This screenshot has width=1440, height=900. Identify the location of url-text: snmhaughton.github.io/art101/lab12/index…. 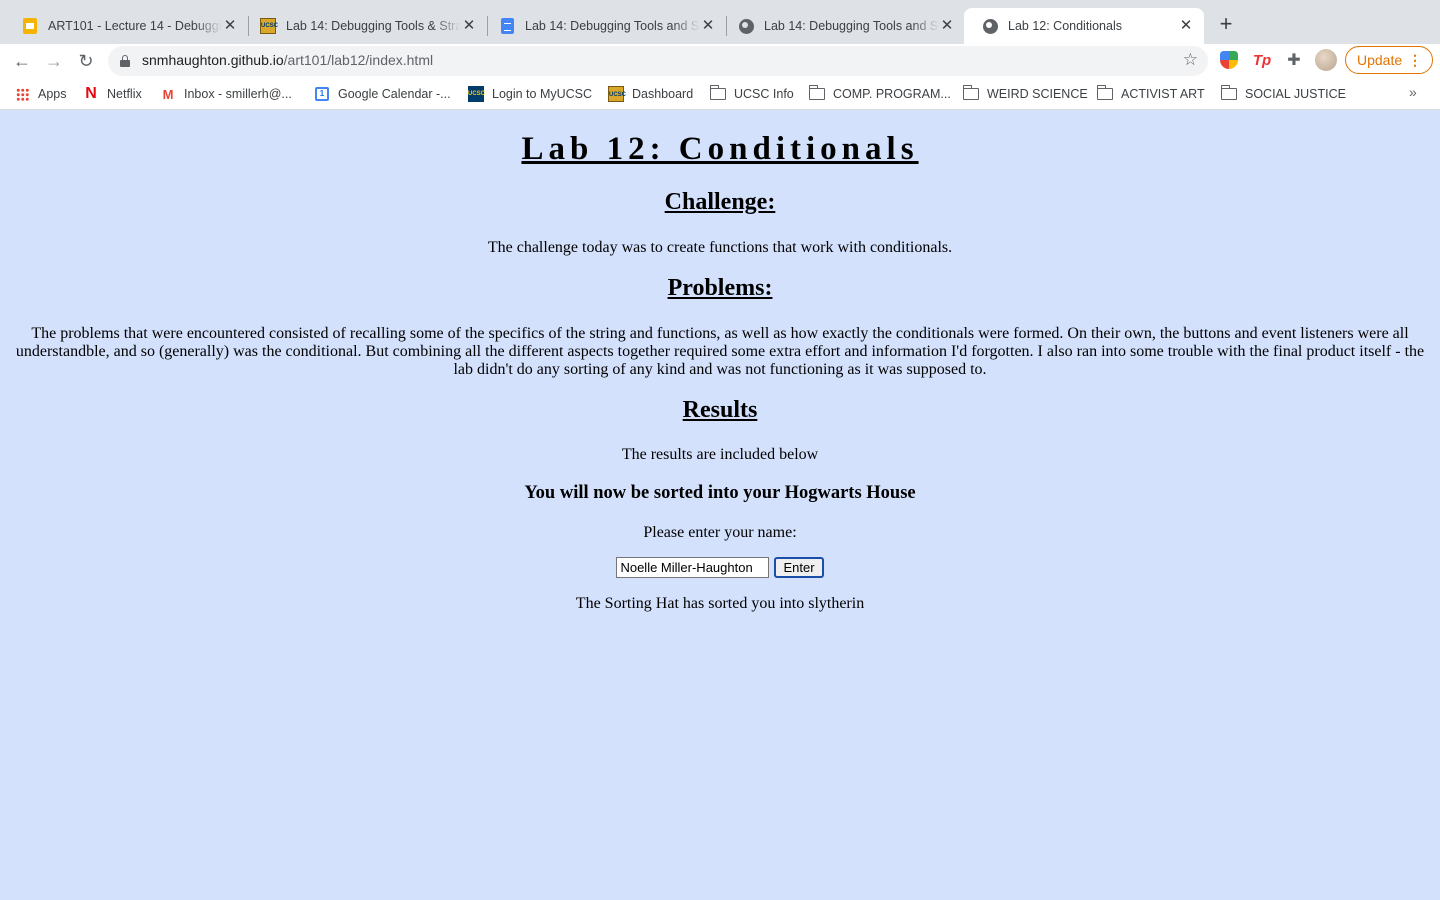
(287, 60).